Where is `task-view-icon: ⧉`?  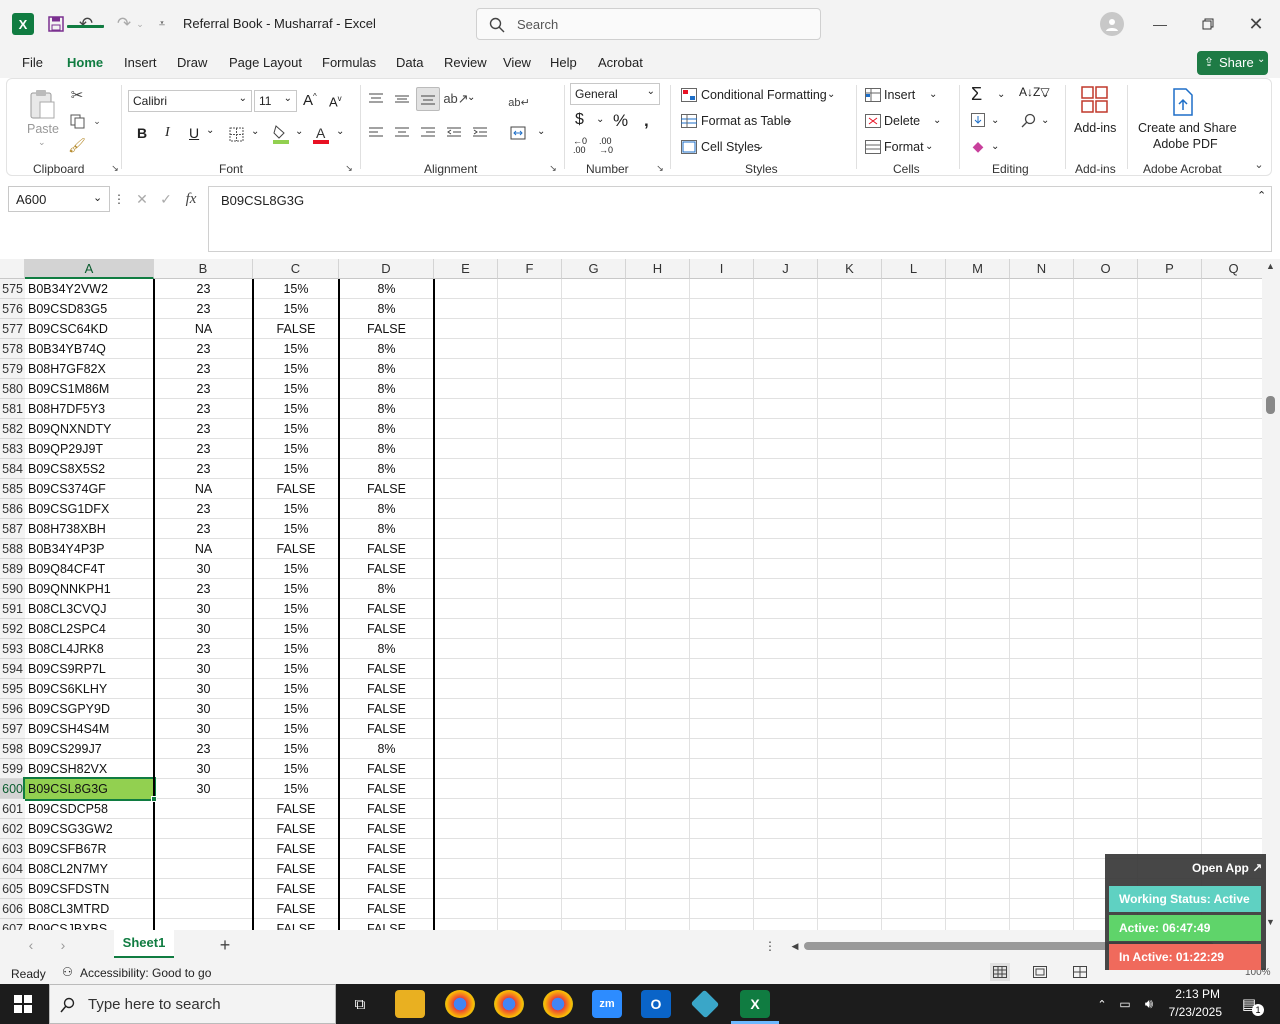
task-view-icon: ⧉ is located at coordinates (360, 1004).